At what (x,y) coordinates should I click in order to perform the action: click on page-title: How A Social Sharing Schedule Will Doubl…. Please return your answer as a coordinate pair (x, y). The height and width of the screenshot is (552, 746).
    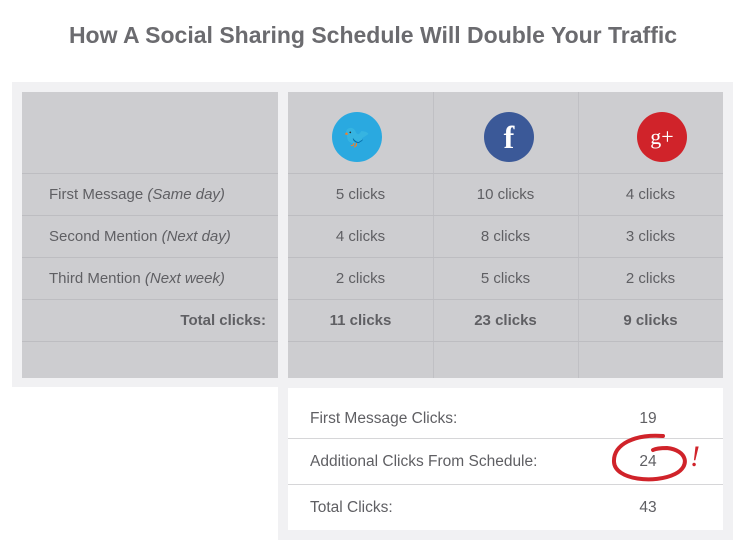
    Looking at the image, I should click on (373, 35).